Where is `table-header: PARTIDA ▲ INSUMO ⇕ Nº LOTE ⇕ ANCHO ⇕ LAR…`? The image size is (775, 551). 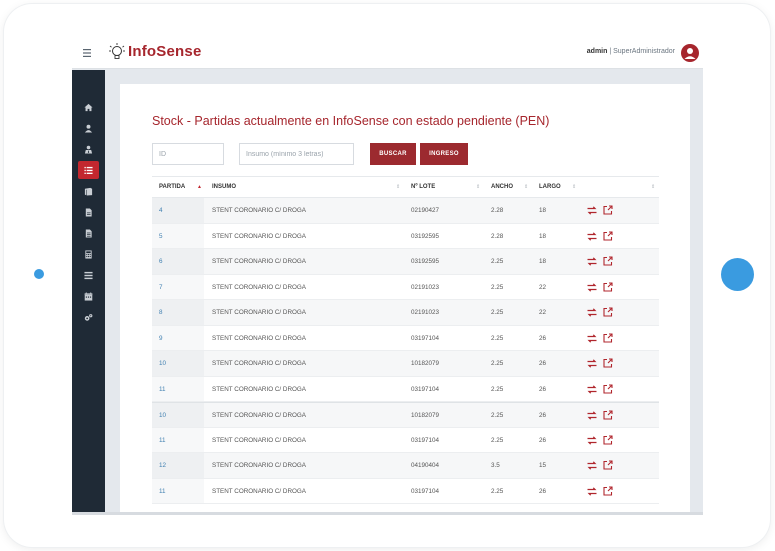
table-header: PARTIDA ▲ INSUMO ⇕ Nº LOTE ⇕ ANCHO ⇕ LAR… is located at coordinates (405, 187).